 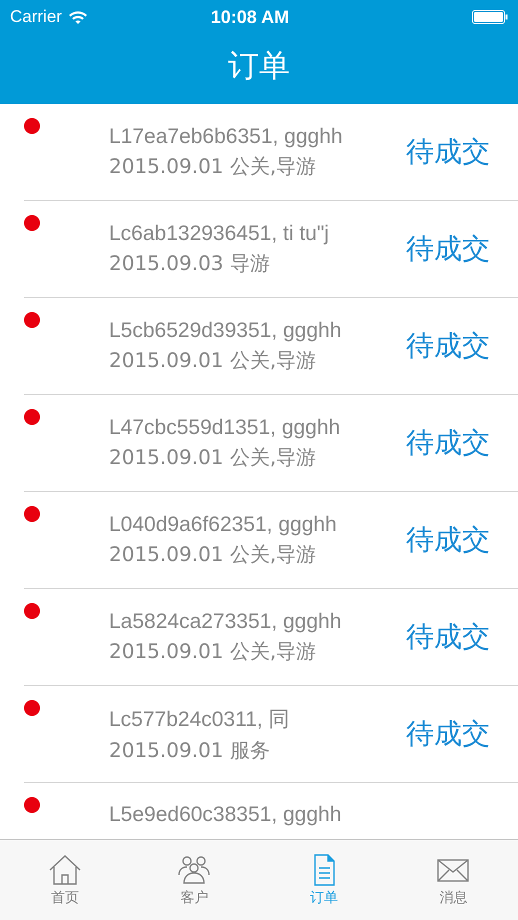 I want to click on tab-item: 消息, so click(x=453, y=880).